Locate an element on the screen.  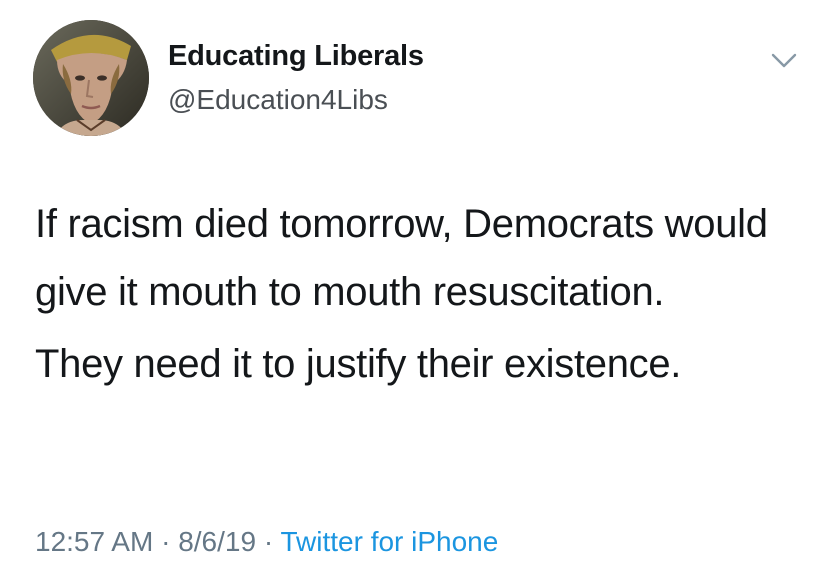
tweet-time: 12:57 AM is located at coordinates (94, 541).